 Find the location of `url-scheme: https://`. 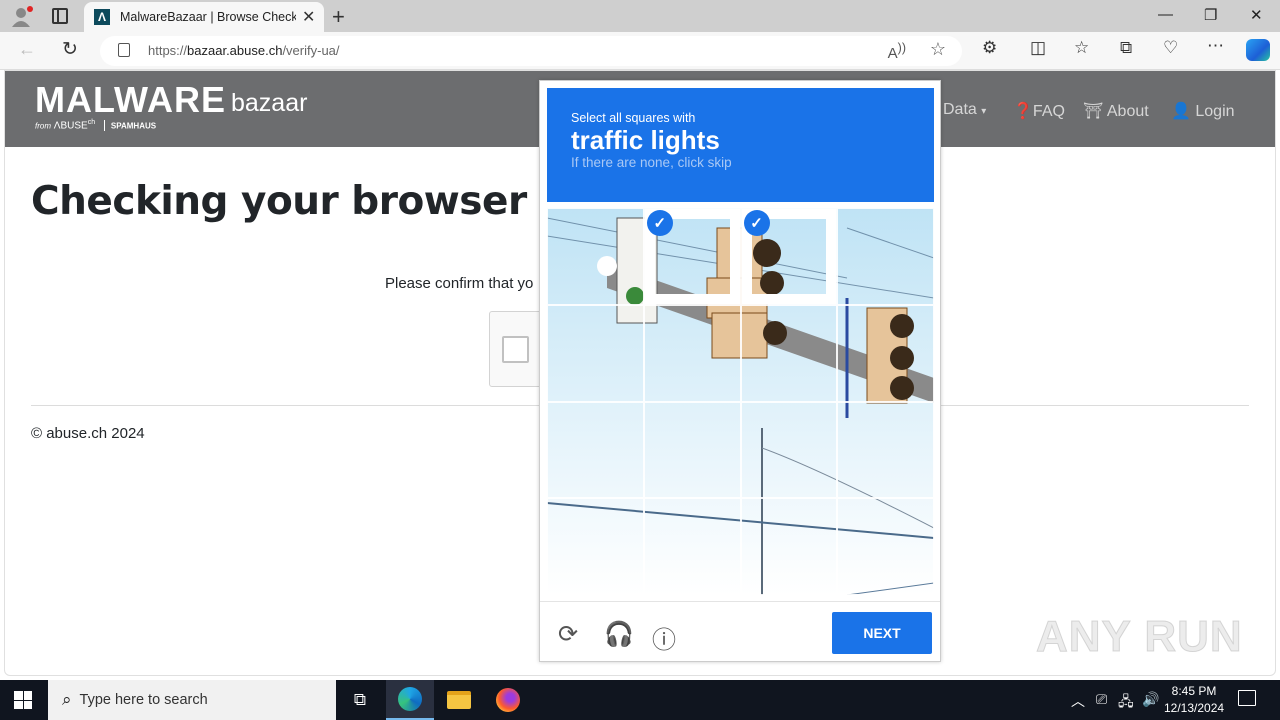

url-scheme: https:// is located at coordinates (168, 50).